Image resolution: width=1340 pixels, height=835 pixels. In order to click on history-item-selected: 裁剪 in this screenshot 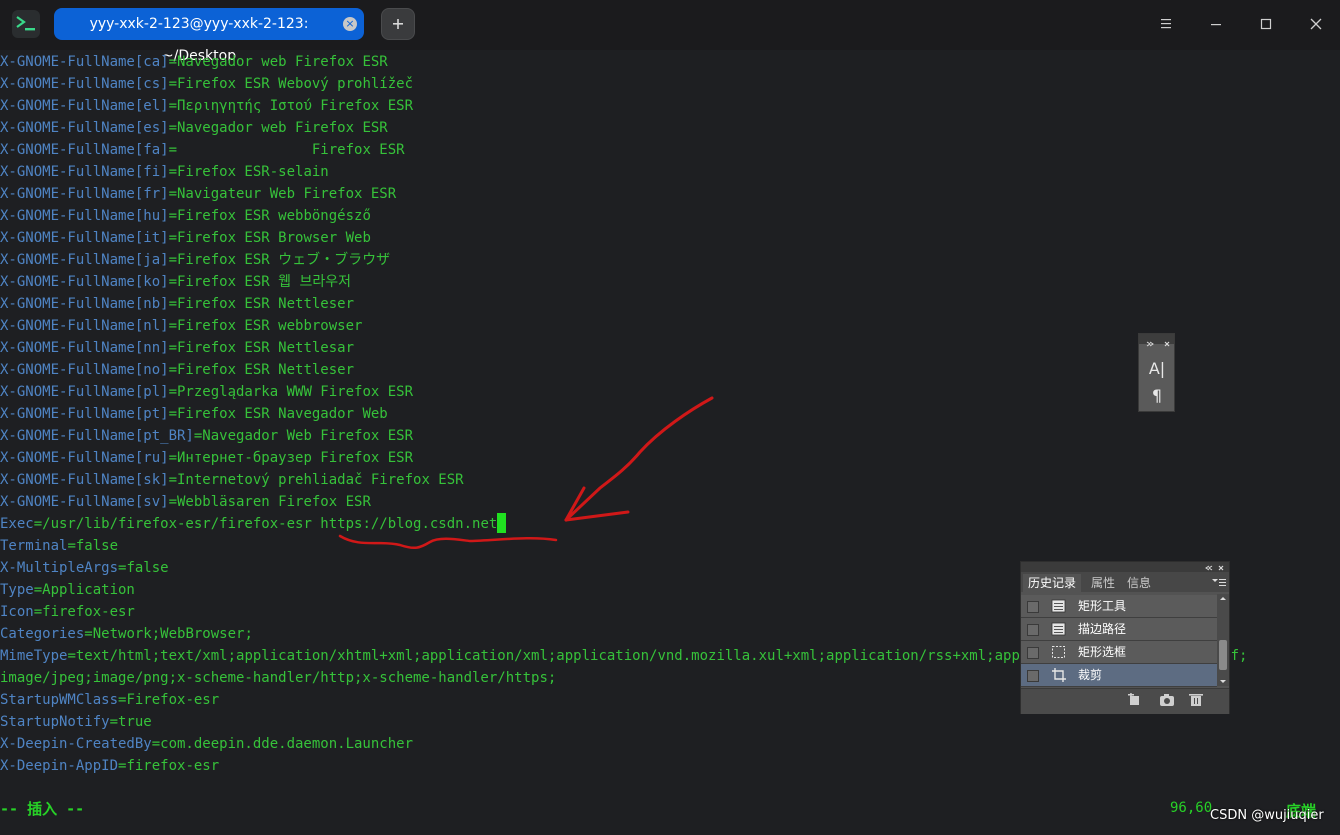, I will do `click(1119, 675)`.